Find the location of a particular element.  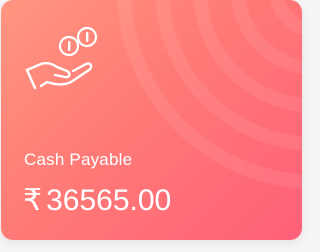

currency-symbol: ₹ is located at coordinates (33, 200).